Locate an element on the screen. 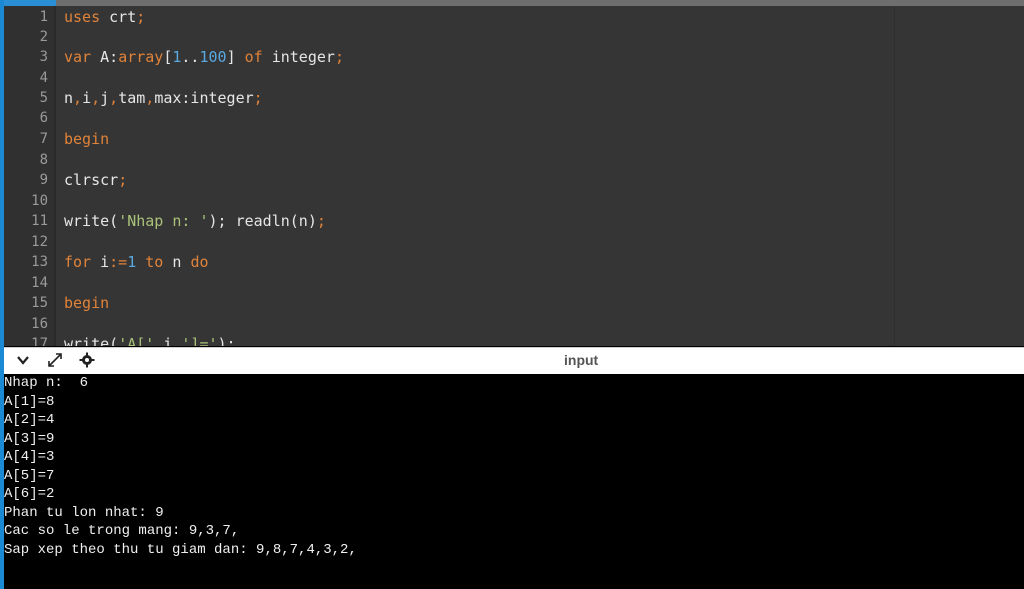  code-token: j is located at coordinates (105, 98).